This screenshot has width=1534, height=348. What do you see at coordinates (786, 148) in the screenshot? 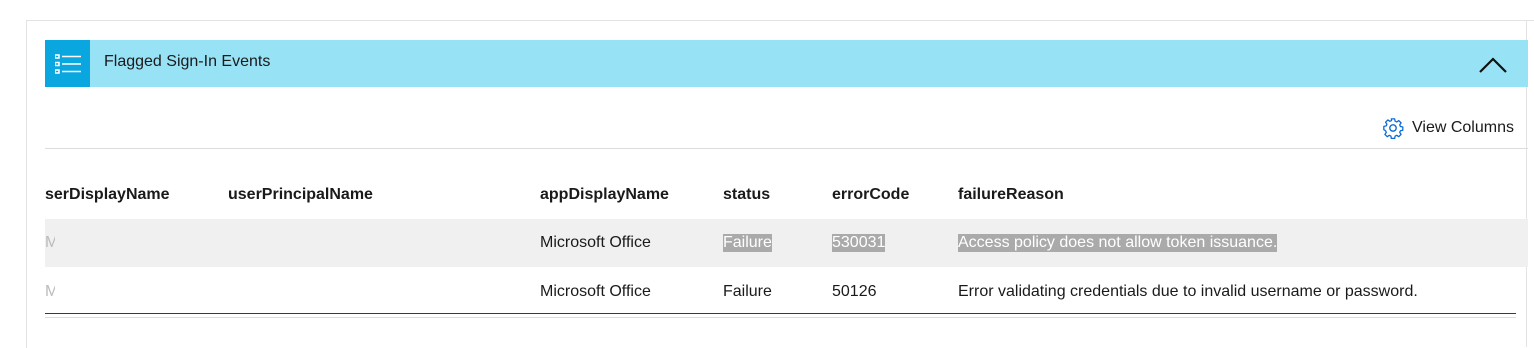
I see `toolbar-divider` at bounding box center [786, 148].